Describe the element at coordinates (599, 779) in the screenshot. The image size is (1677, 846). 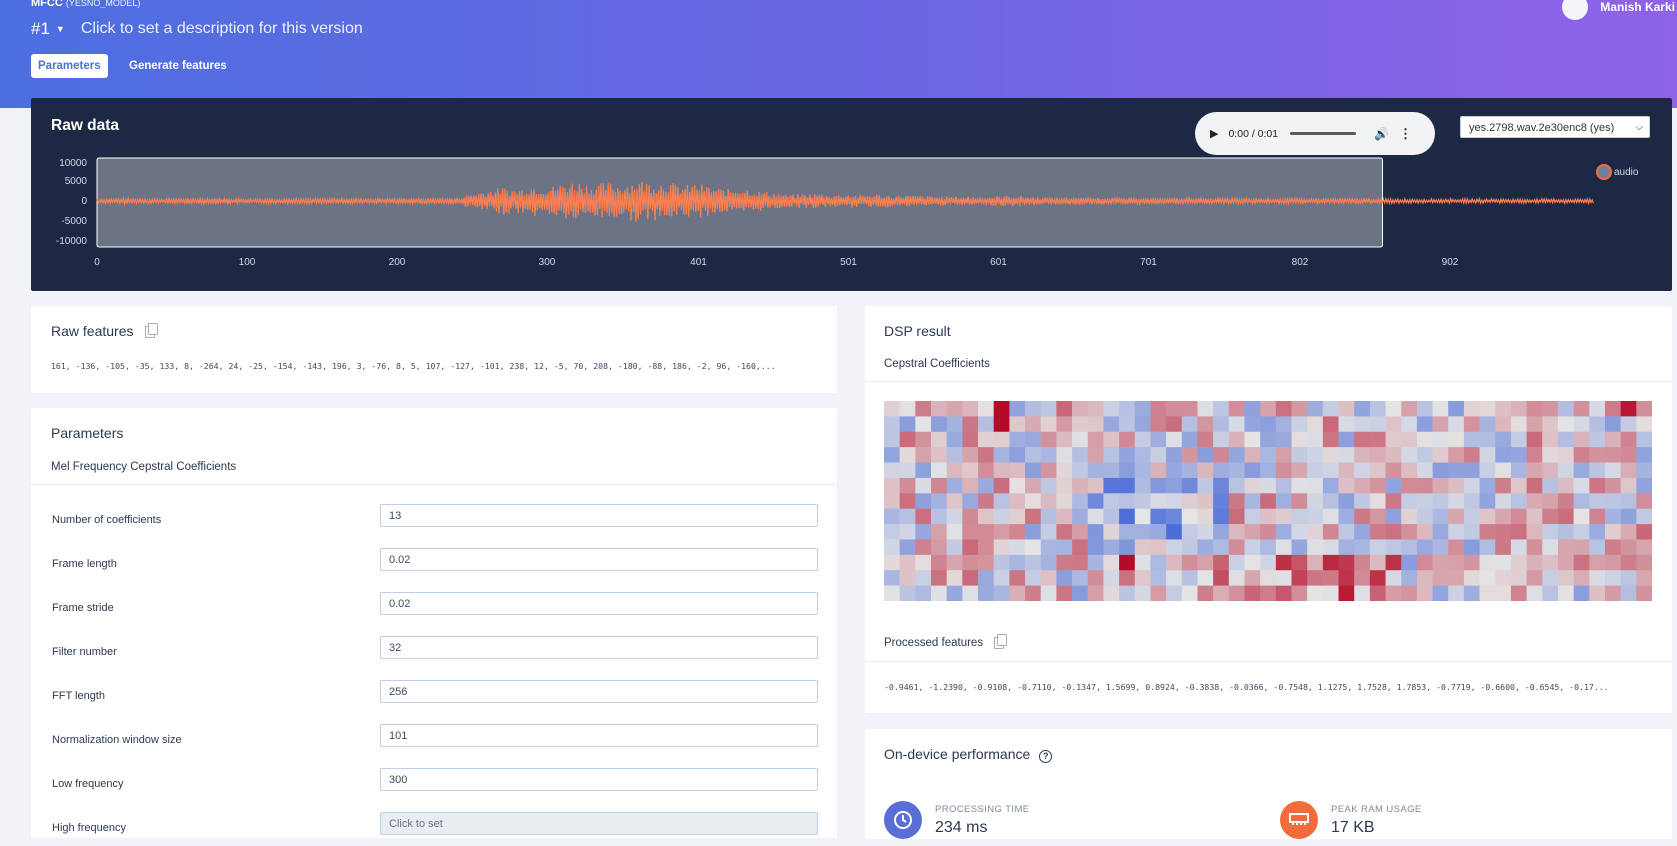
I see `low-frequency-input: 300` at that location.